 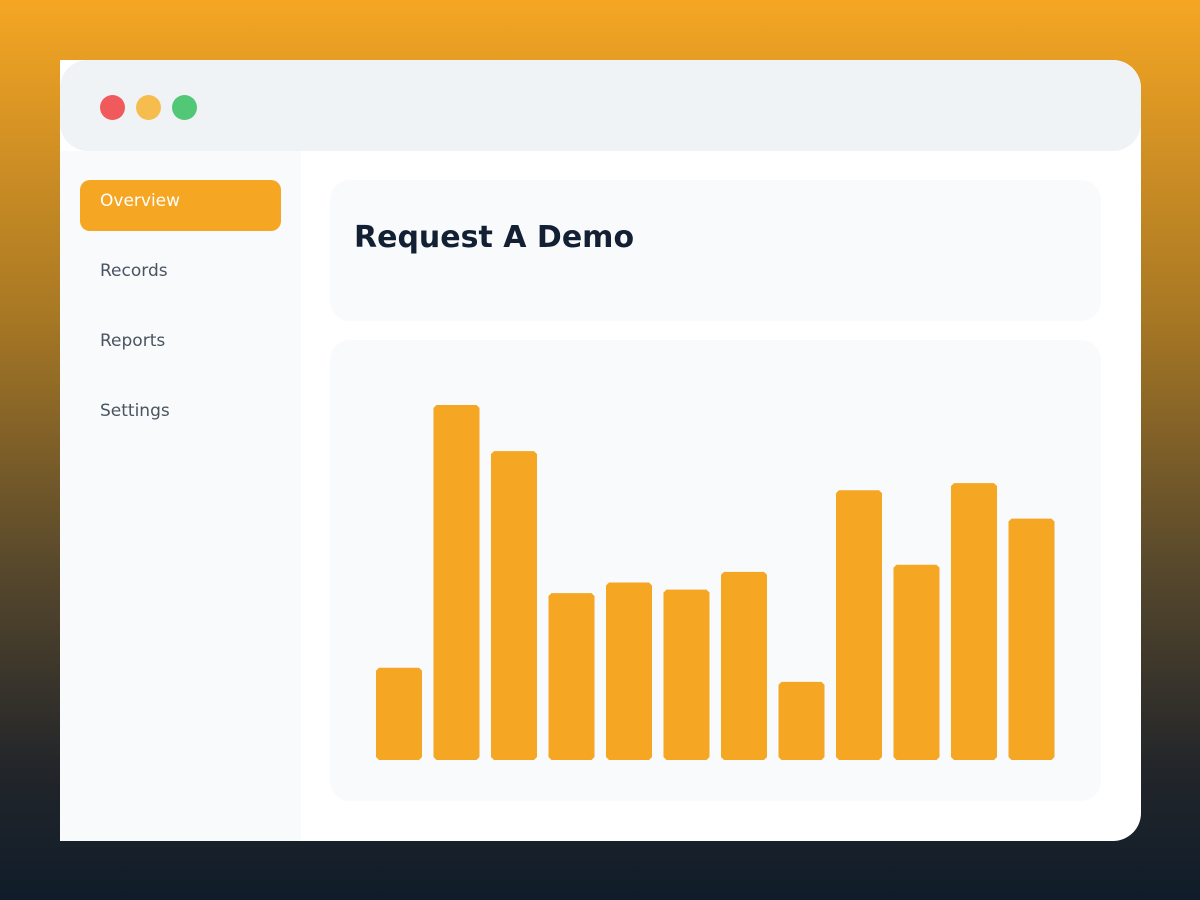 I want to click on minimize-window-button, so click(x=148, y=107).